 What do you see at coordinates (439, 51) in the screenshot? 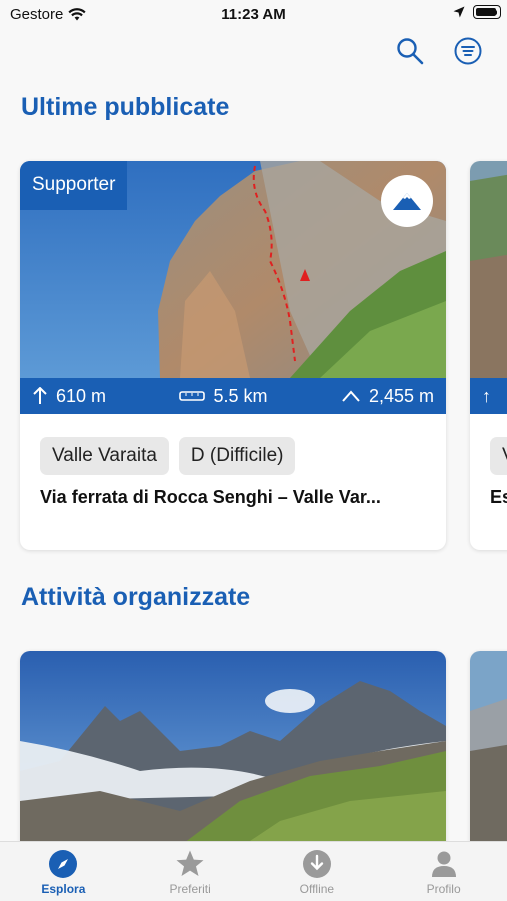
I see `header-actions` at bounding box center [439, 51].